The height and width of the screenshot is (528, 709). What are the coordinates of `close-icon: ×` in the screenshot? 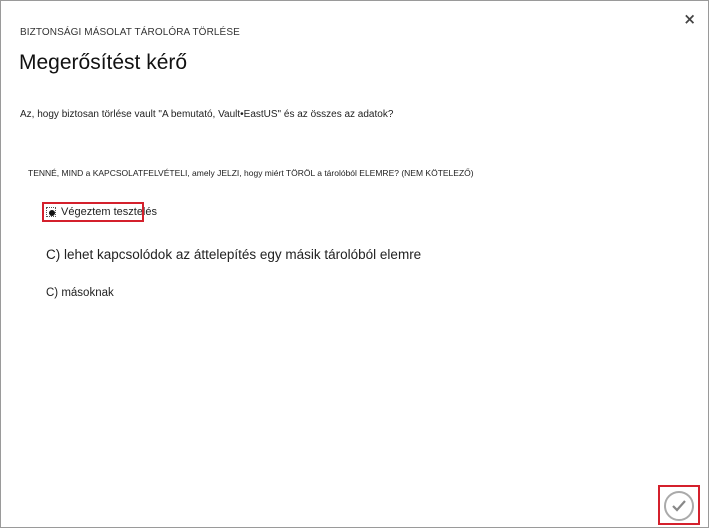 It's located at (689, 19).